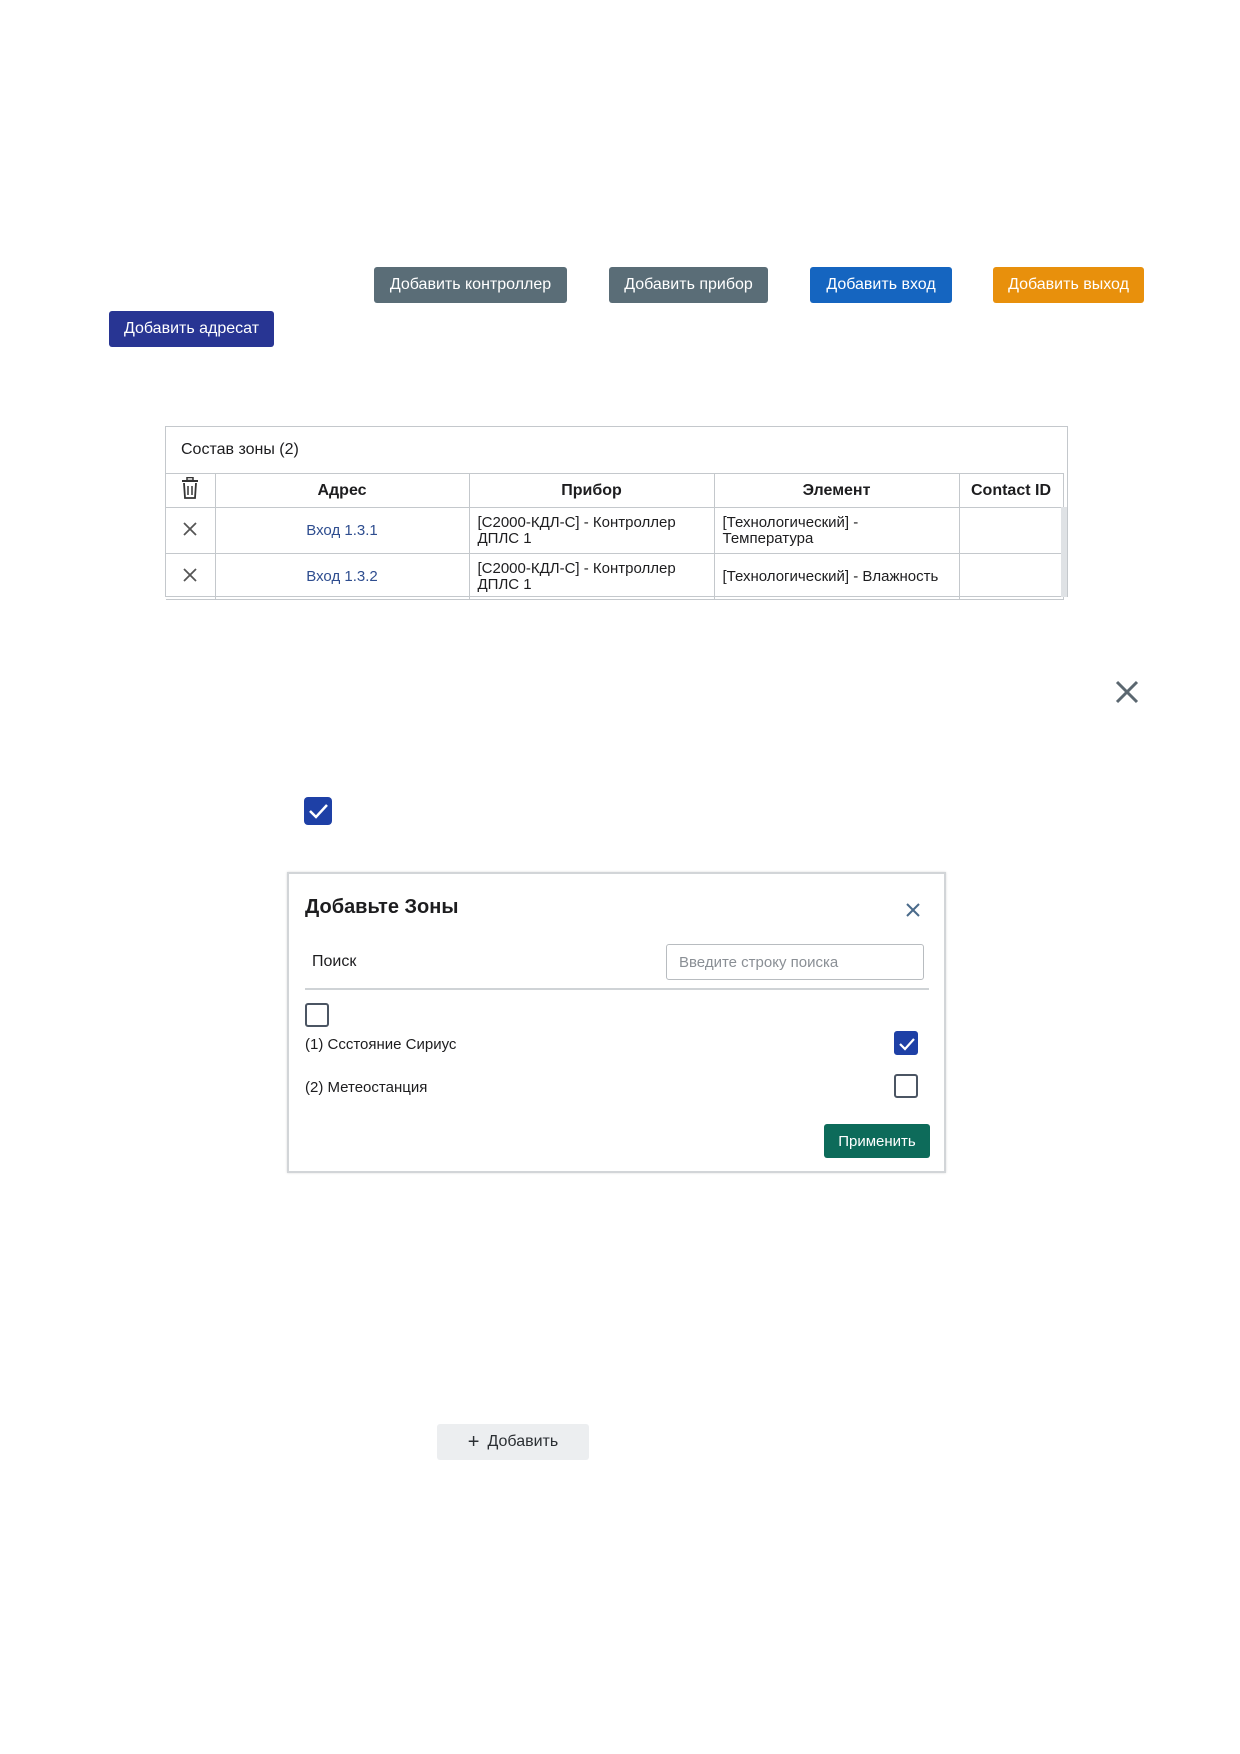  What do you see at coordinates (381, 1044) in the screenshot?
I see `zone-item-label: (1) Сcстояние Сириус` at bounding box center [381, 1044].